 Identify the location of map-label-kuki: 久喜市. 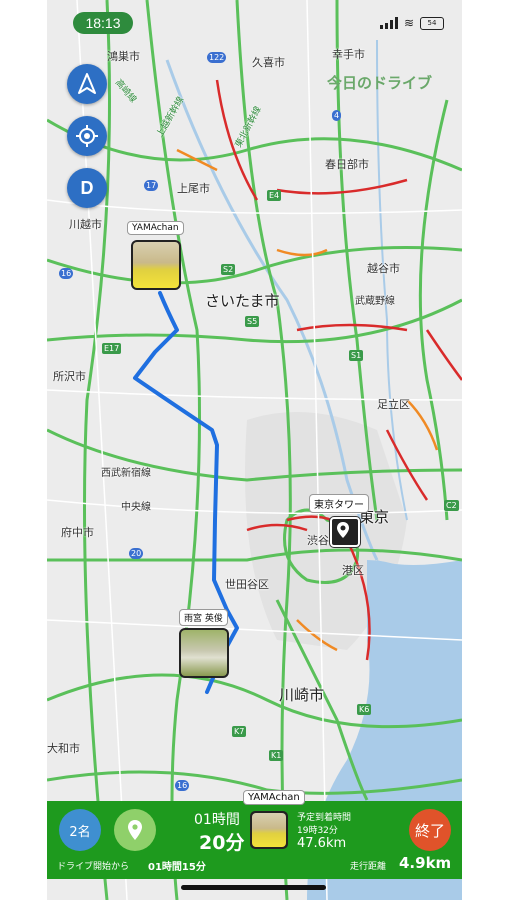
(268, 62).